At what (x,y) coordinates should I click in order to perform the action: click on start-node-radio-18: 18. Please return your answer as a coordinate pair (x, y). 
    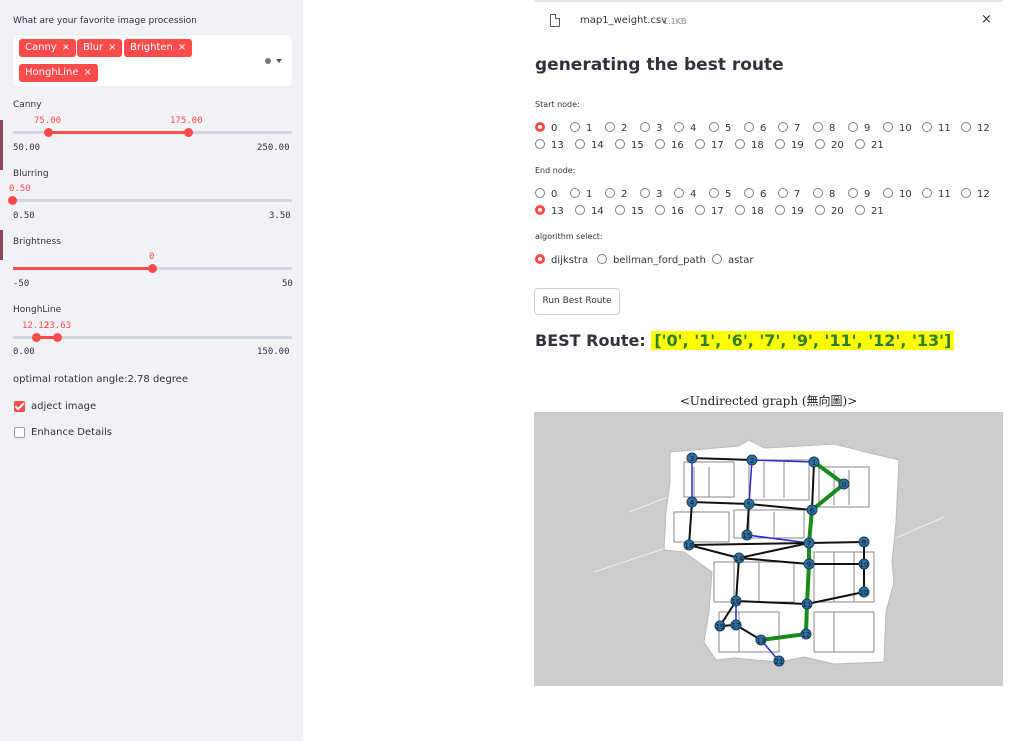
    Looking at the image, I should click on (749, 145).